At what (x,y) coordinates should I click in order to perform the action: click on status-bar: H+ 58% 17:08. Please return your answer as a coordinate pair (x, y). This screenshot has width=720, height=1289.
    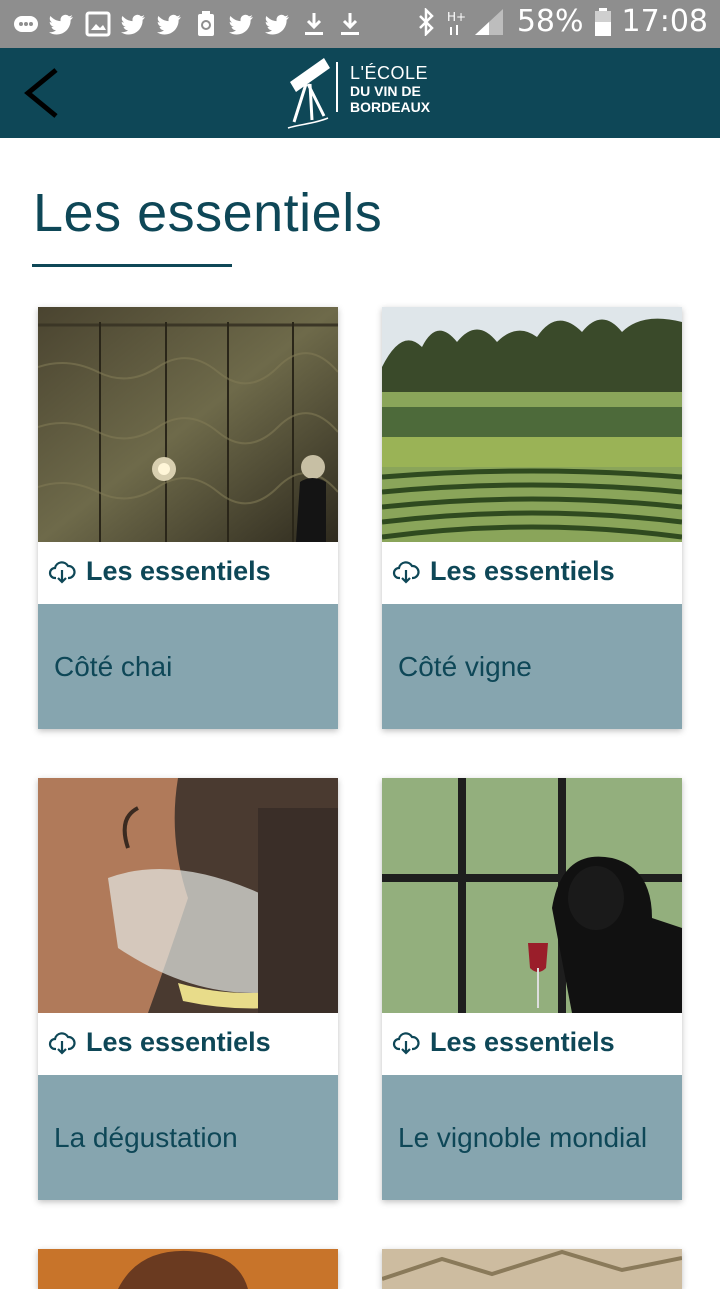
    Looking at the image, I should click on (360, 24).